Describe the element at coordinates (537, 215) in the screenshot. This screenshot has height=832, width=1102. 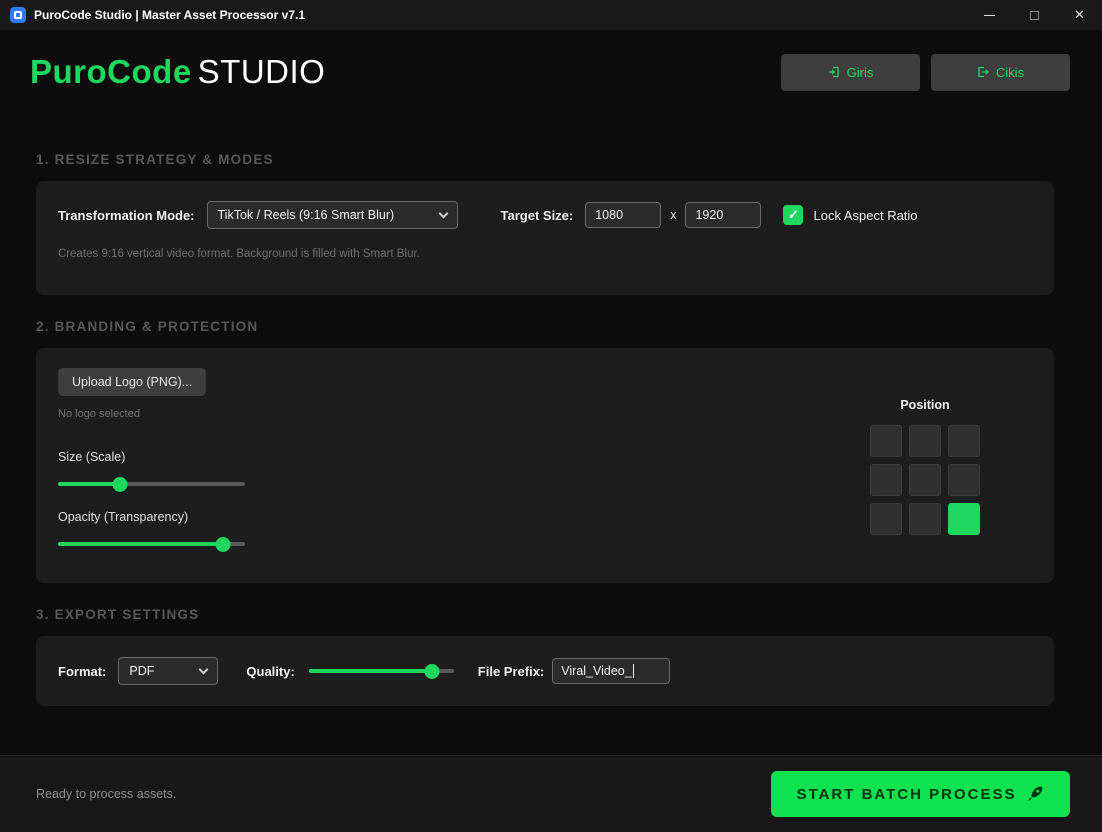
I see `target-size-label: Target Size:` at that location.